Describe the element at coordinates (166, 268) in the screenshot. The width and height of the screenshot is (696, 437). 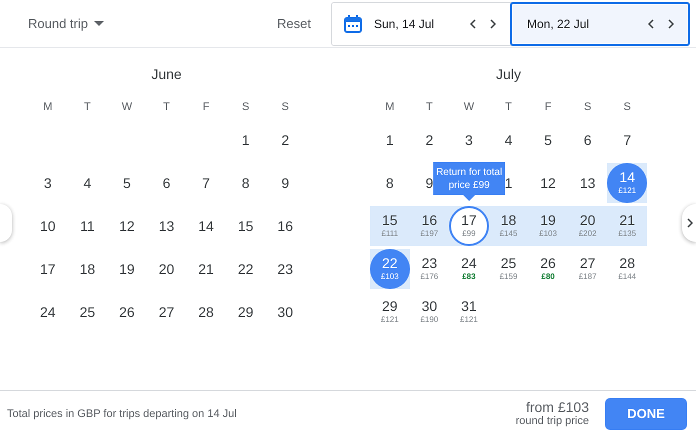
I see `day-cell: 20` at that location.